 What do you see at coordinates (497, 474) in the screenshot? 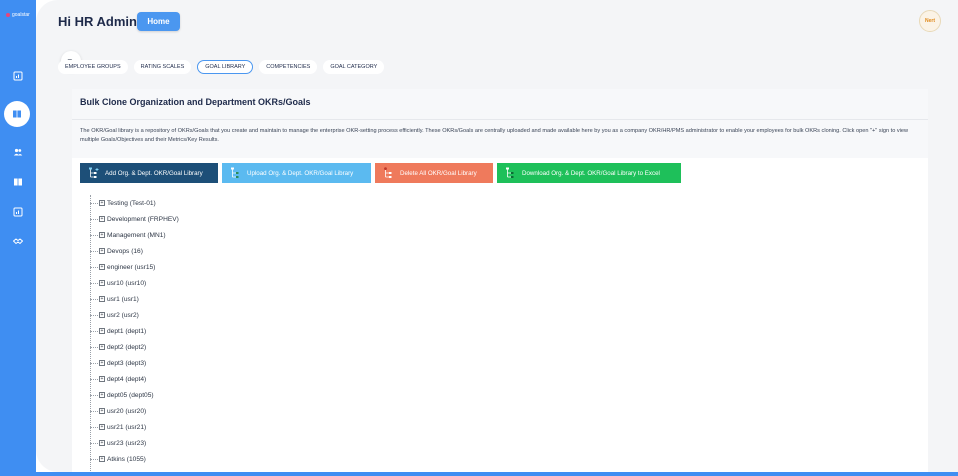
I see `bottom-strip` at bounding box center [497, 474].